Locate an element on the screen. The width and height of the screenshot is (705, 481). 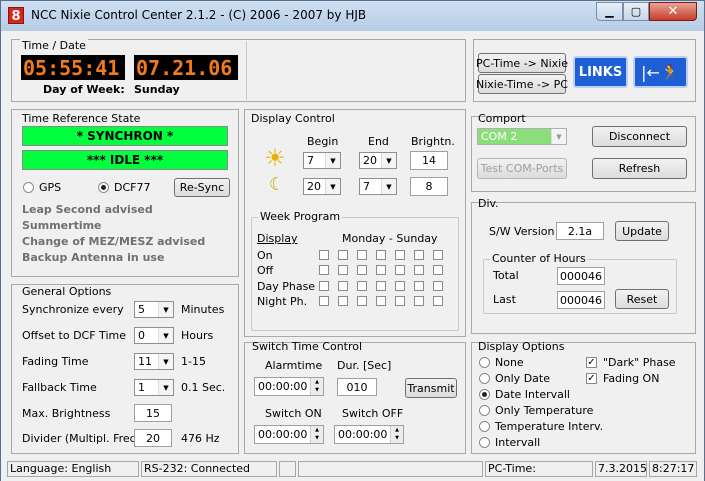
pc-to-nixie-button: PC-Time -> Nixie is located at coordinates (522, 63).